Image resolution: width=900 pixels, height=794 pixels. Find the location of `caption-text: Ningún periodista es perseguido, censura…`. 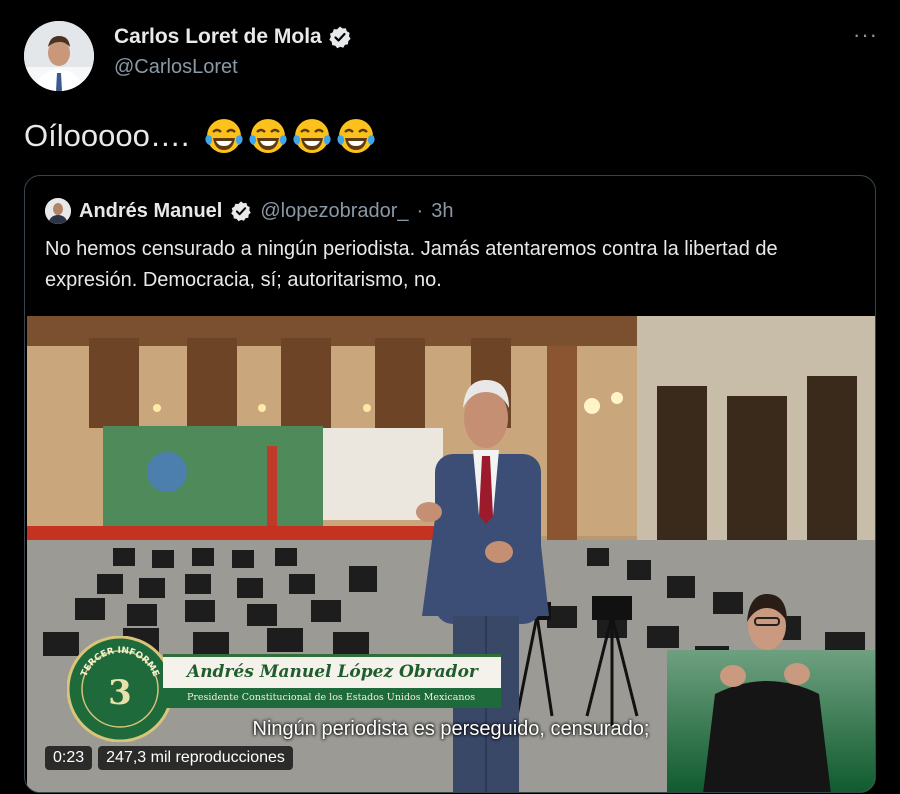

caption-text: Ningún periodista es perseguido, censura… is located at coordinates (451, 729).